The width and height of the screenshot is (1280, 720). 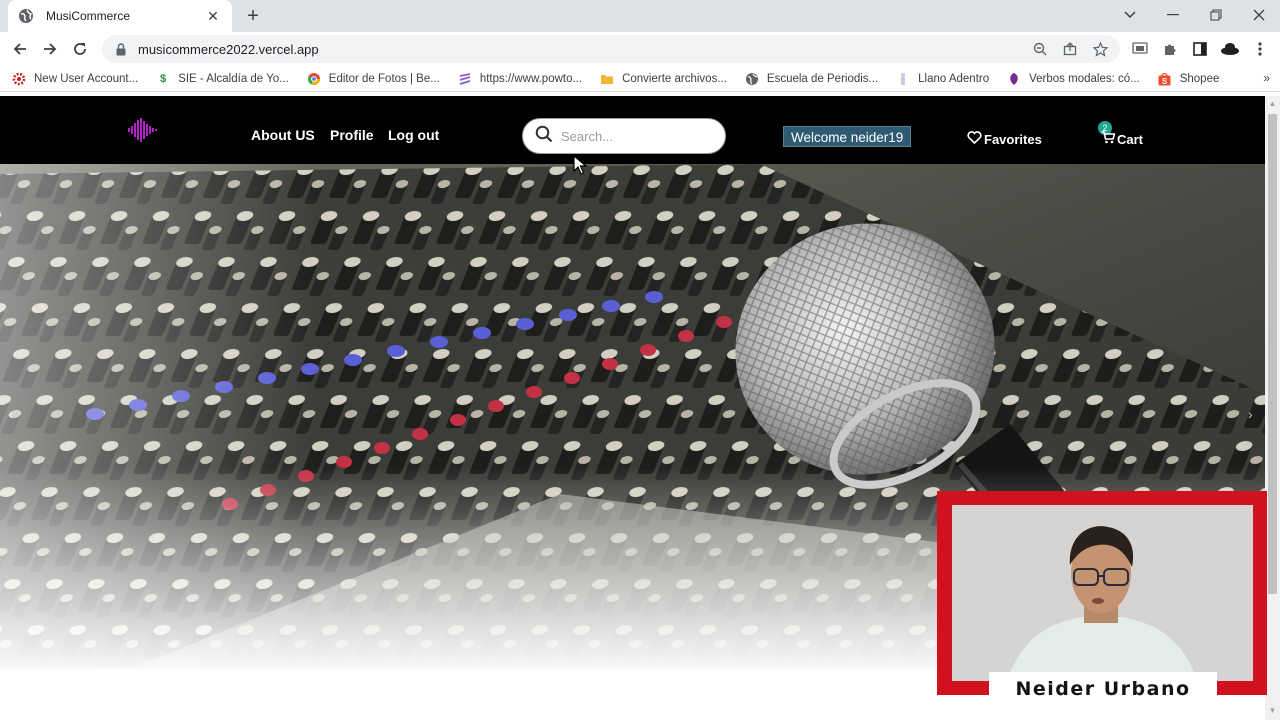 What do you see at coordinates (88, 16) in the screenshot?
I see `tab-title: MusiCommerce` at bounding box center [88, 16].